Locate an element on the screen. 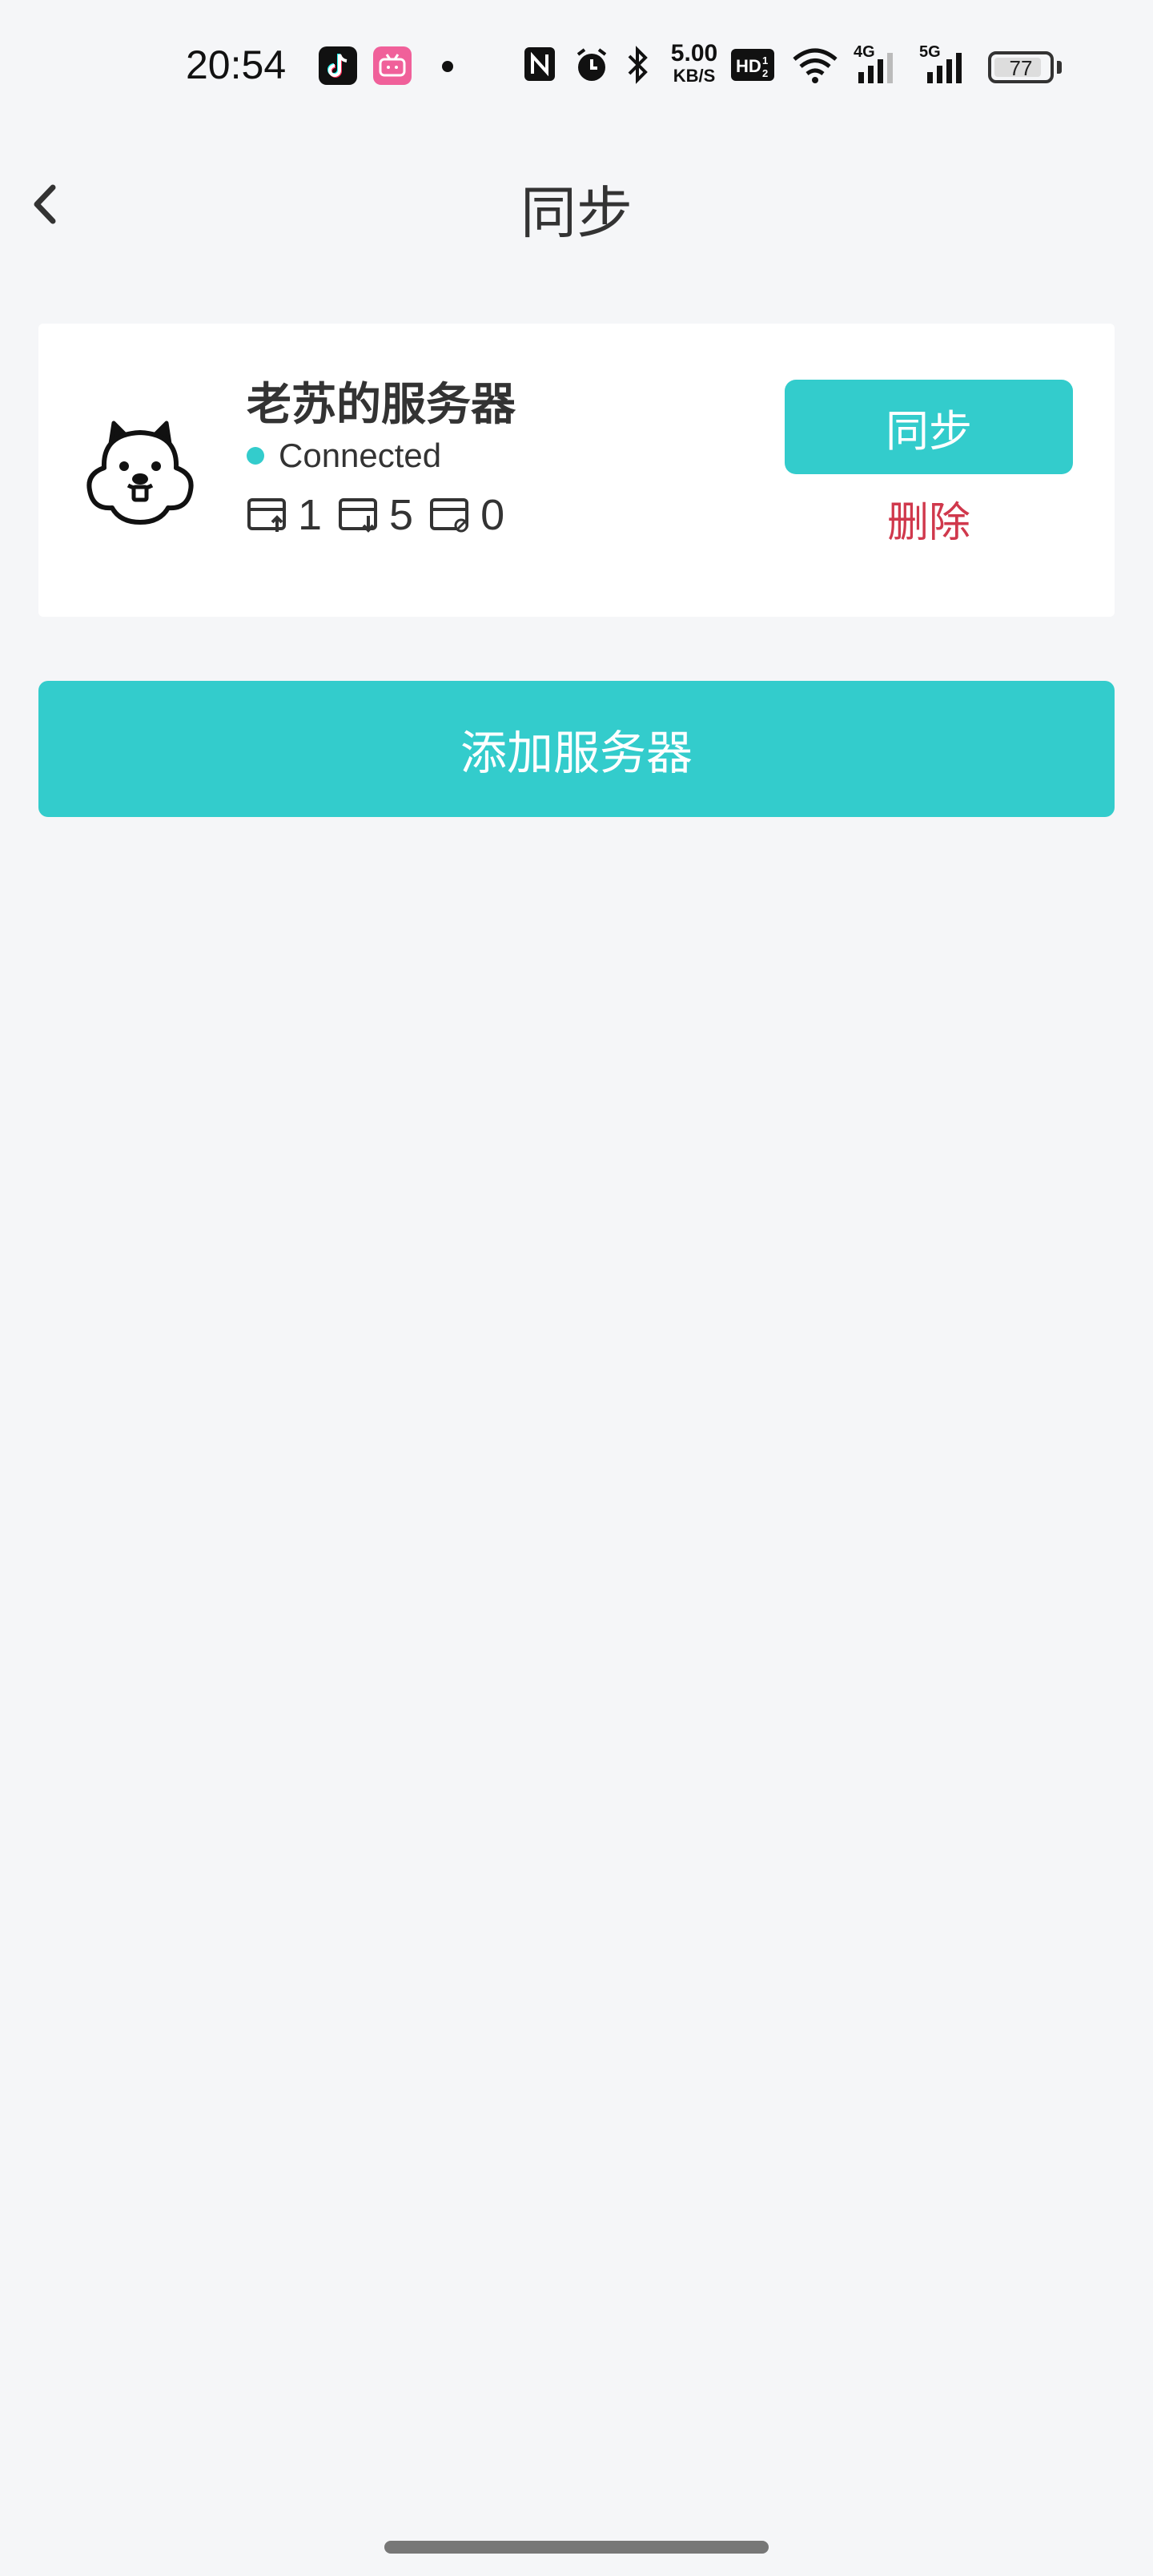 The height and width of the screenshot is (2576, 1153). header: 同步 is located at coordinates (576, 204).